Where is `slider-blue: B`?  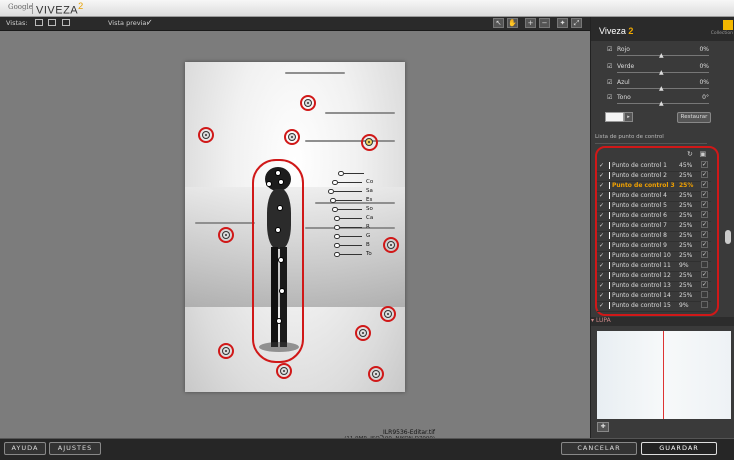
slider-blue: B is located at coordinates (351, 246).